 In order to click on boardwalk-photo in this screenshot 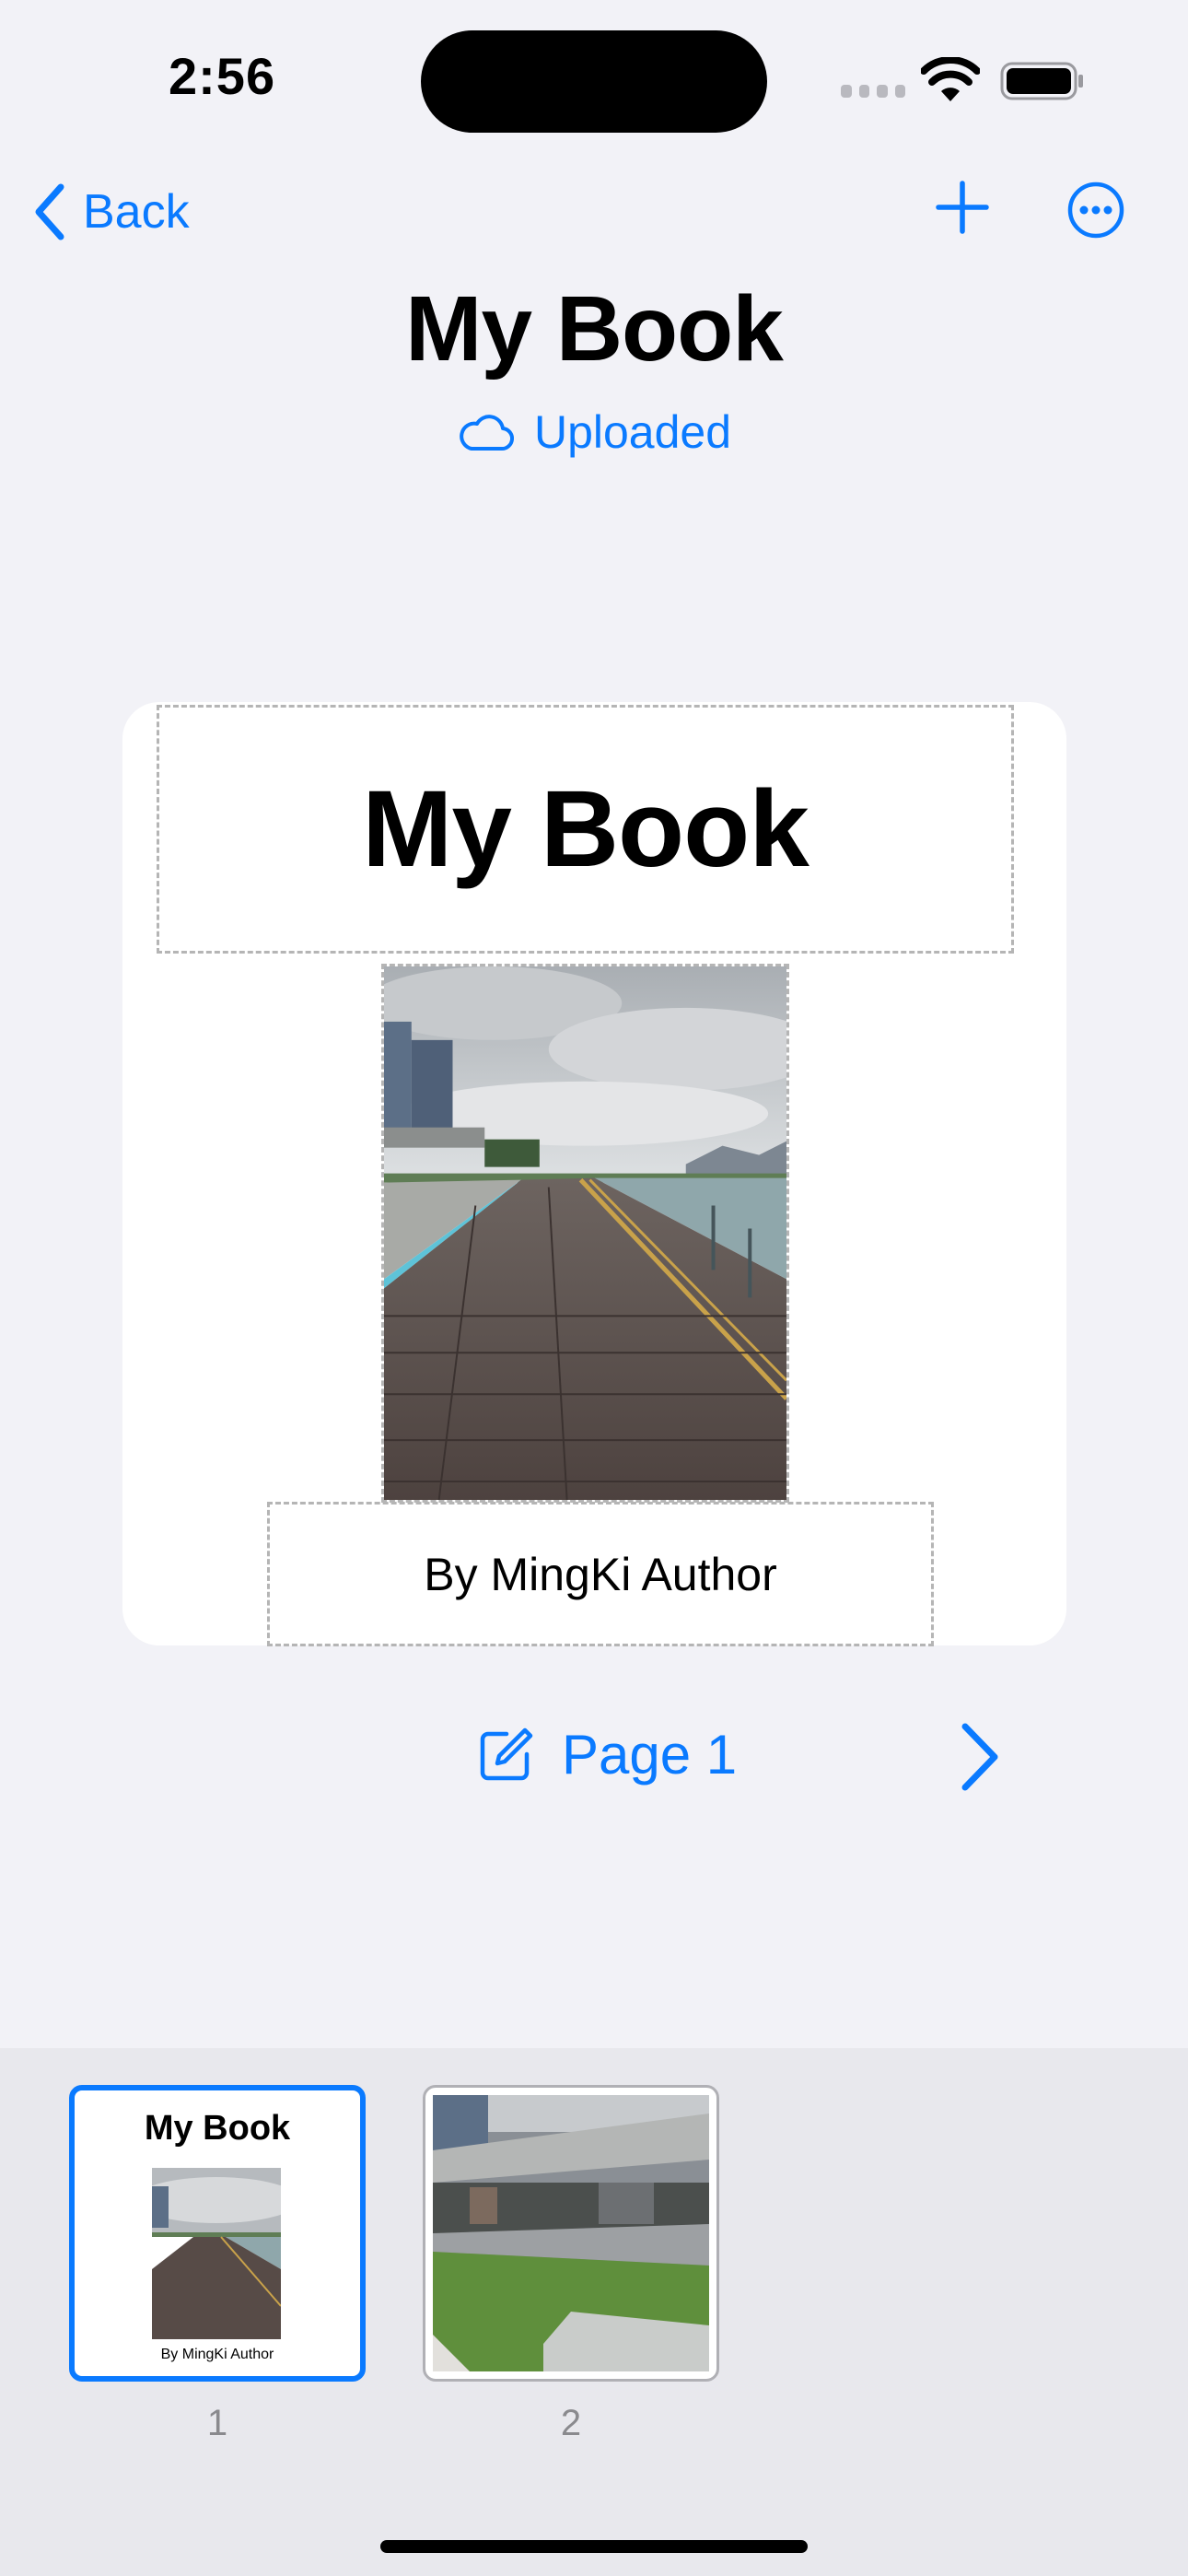, I will do `click(585, 1233)`.